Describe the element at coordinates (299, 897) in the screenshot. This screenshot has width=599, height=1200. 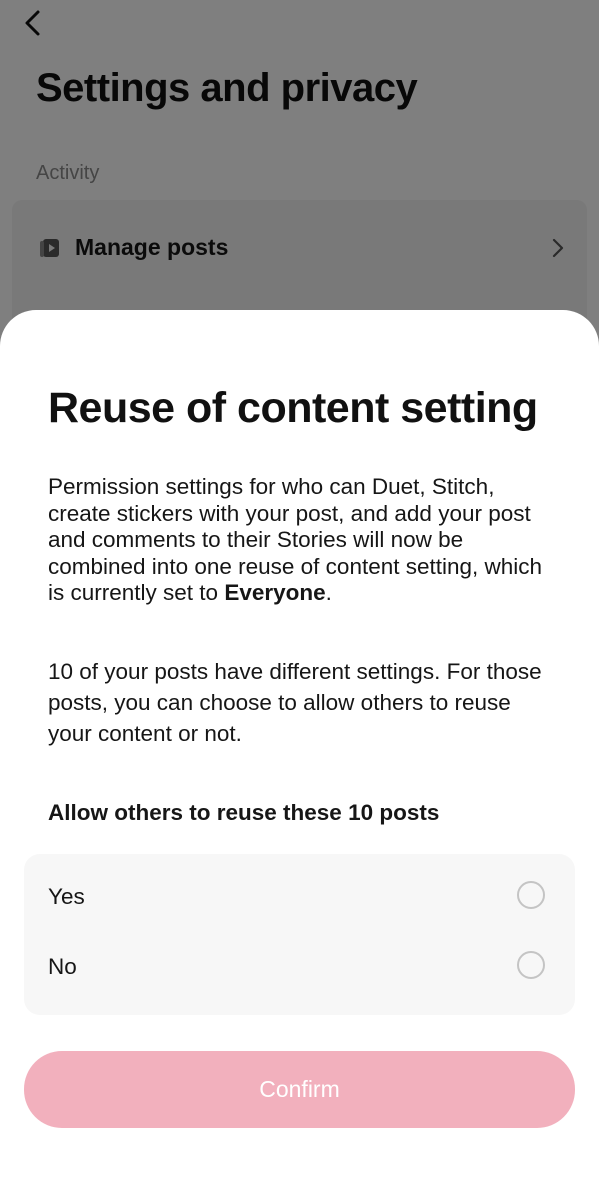
I see `option-yes: Yes` at that location.